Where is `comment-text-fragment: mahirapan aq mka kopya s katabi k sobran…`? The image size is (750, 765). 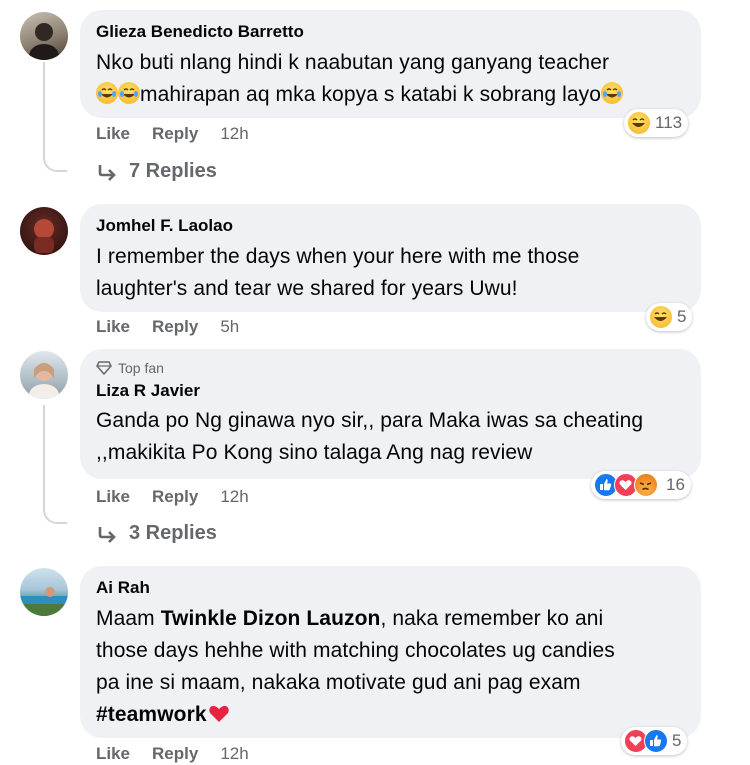 comment-text-fragment: mahirapan aq mka kopya s katabi k sobran… is located at coordinates (371, 94).